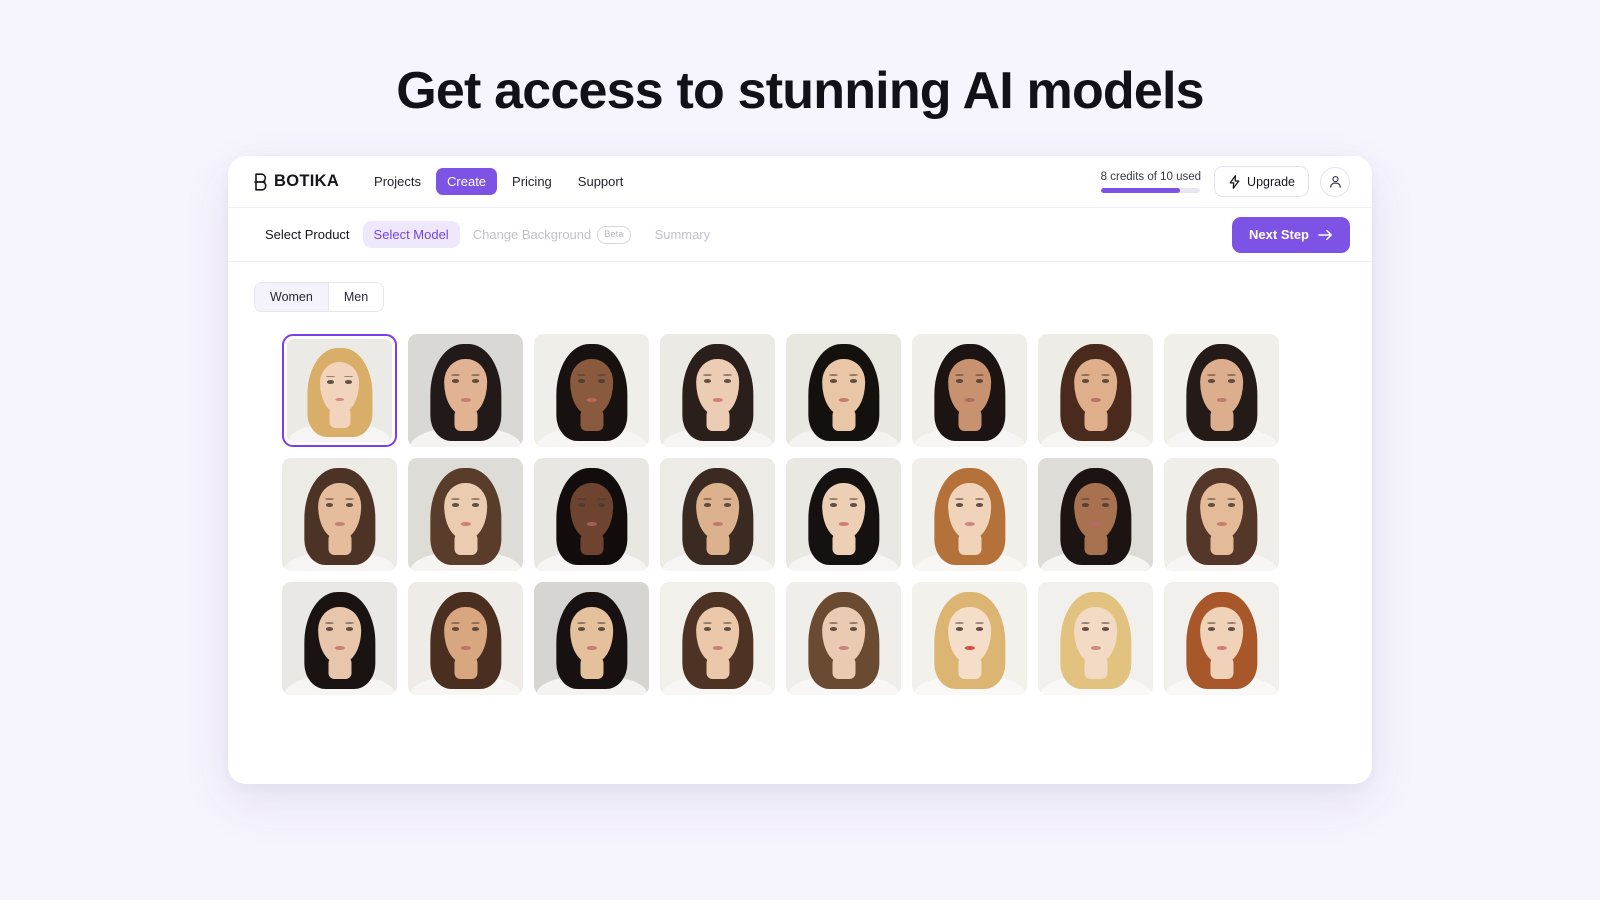 Image resolution: width=1600 pixels, height=900 pixels. Describe the element at coordinates (1325, 235) in the screenshot. I see `arrow-right-icon` at that location.